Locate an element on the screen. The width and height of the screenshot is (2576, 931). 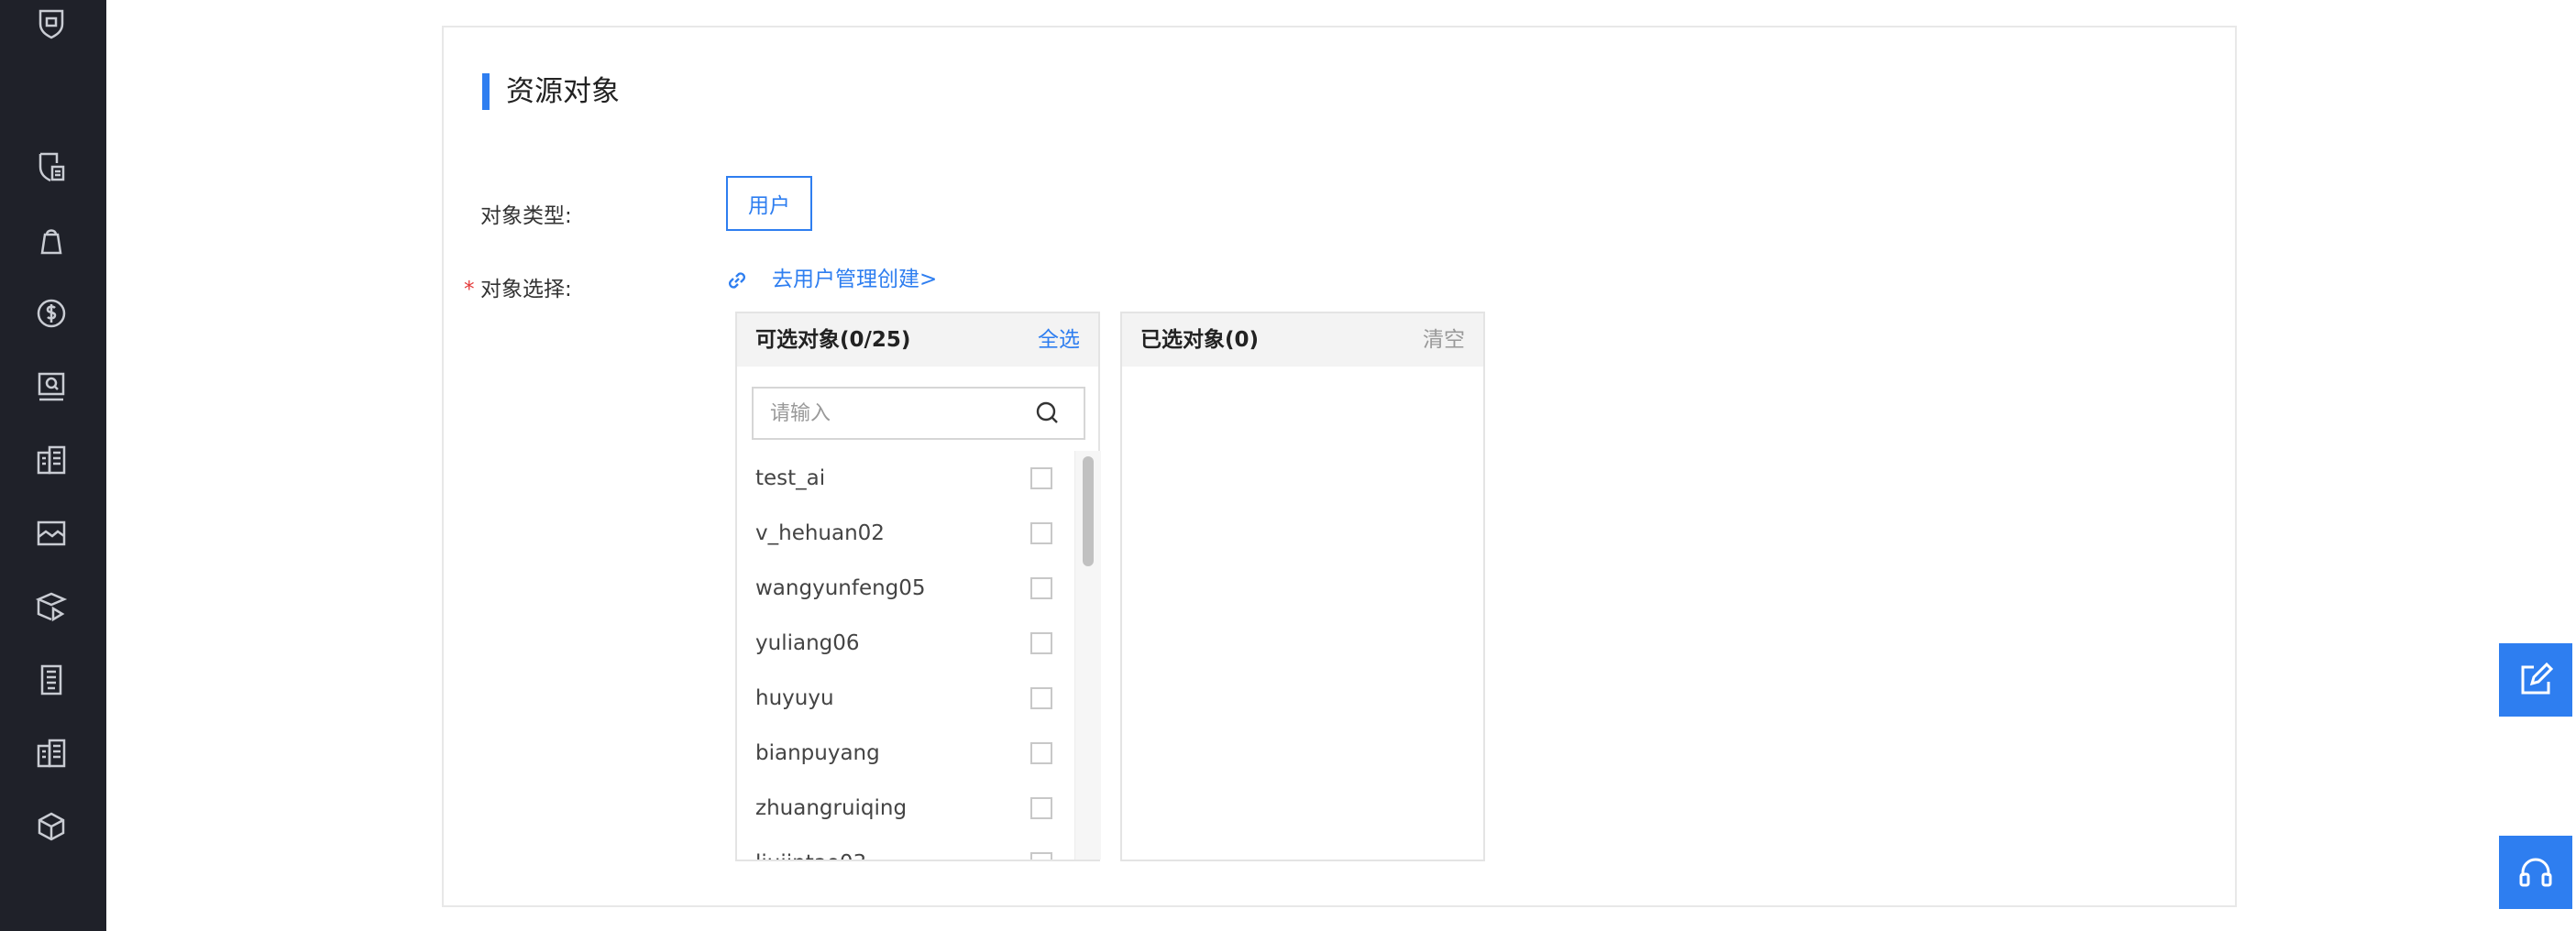
shield-icon is located at coordinates (51, 24).